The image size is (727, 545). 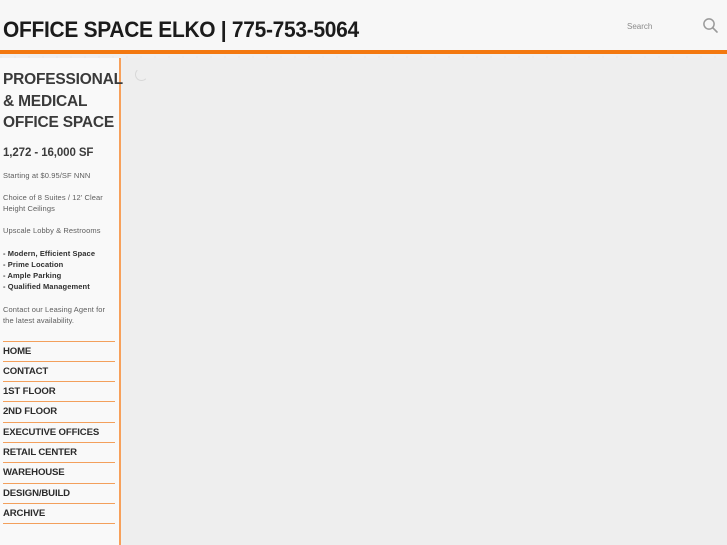 What do you see at coordinates (32, 275) in the screenshot?
I see `feature-item: - Ample Parking` at bounding box center [32, 275].